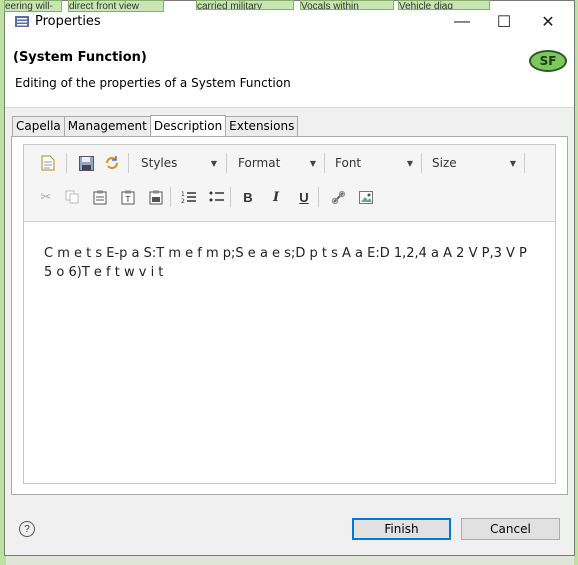 This screenshot has height=565, width=578. What do you see at coordinates (107, 126) in the screenshot?
I see `tab-management: Management` at bounding box center [107, 126].